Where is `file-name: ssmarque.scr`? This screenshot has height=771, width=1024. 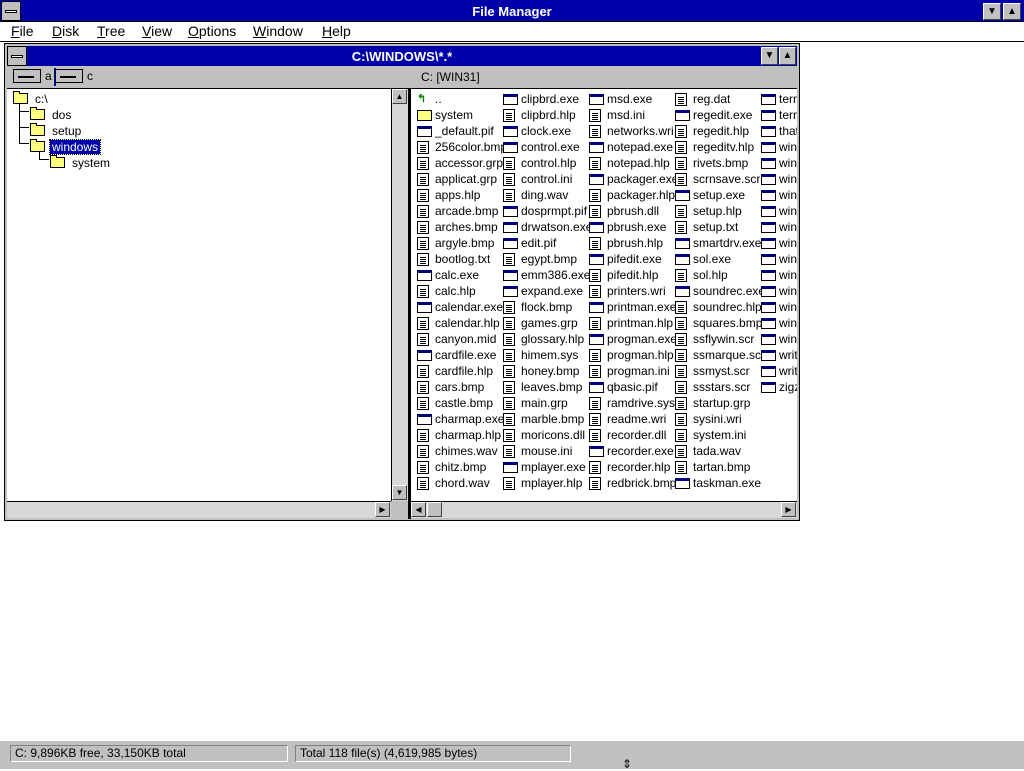 file-name: ssmarque.scr is located at coordinates (729, 355).